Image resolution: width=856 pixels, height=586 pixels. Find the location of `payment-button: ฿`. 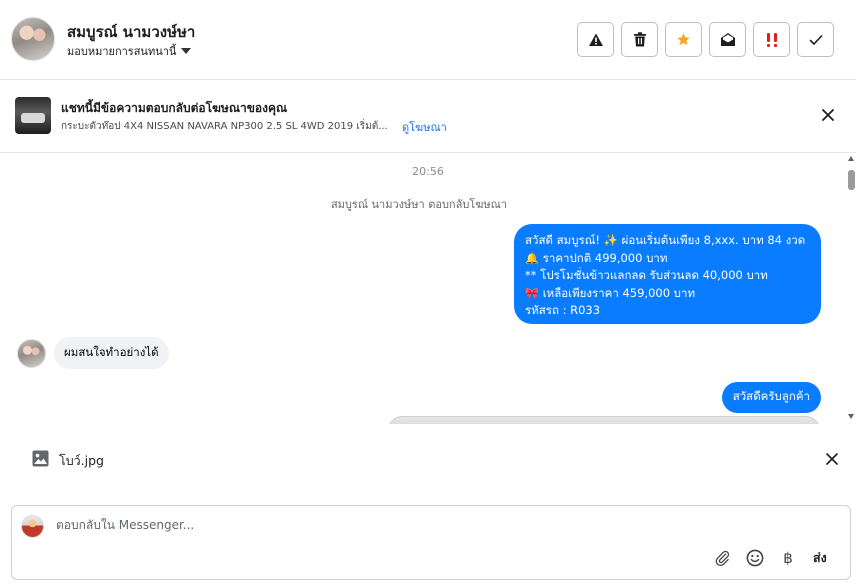

payment-button: ฿ is located at coordinates (788, 558).